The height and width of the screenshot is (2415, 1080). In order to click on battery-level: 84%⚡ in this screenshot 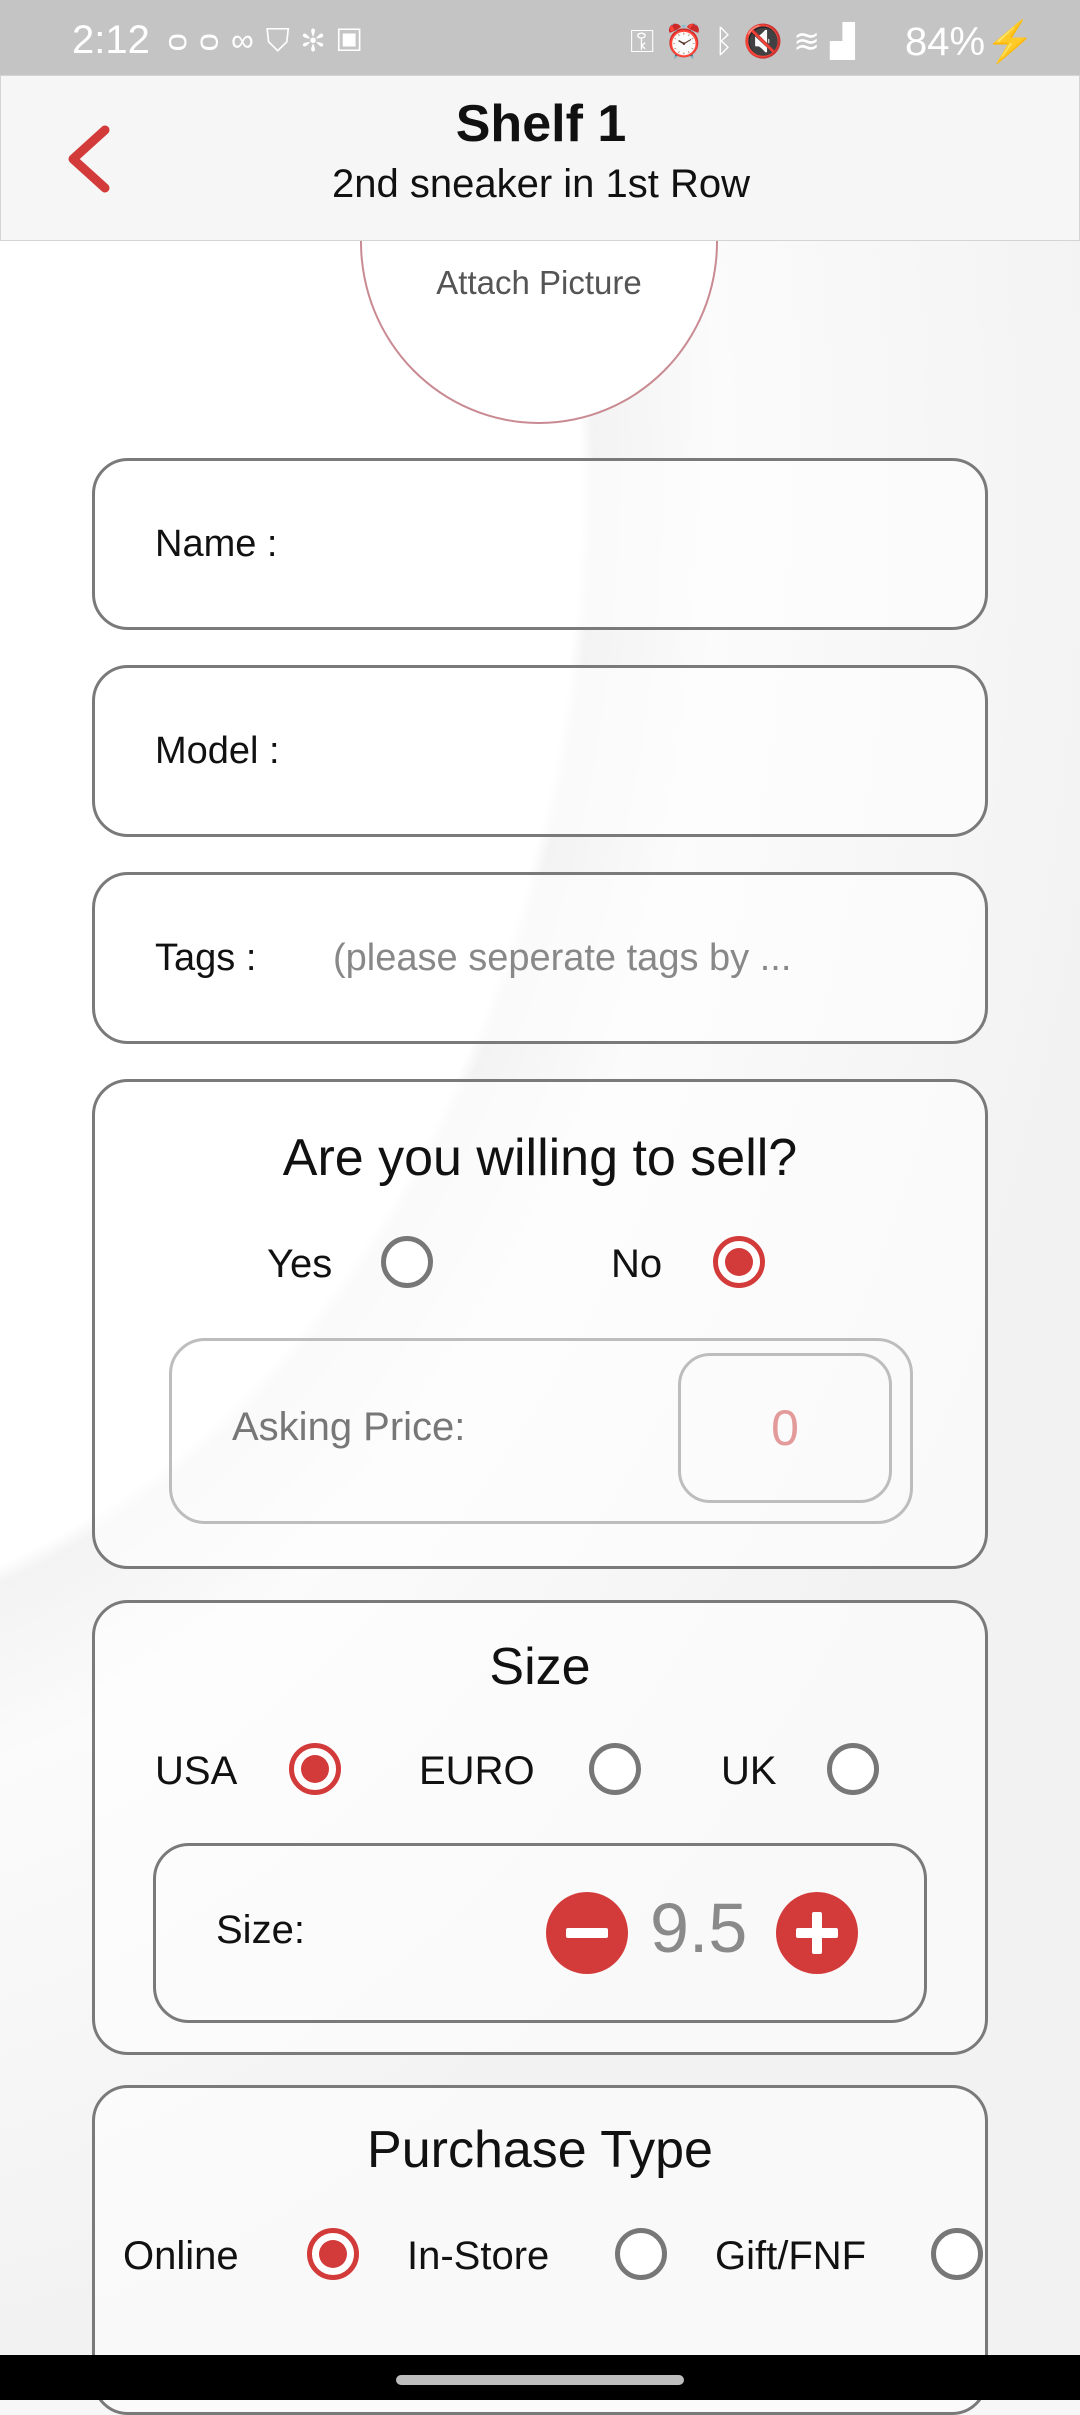, I will do `click(970, 41)`.